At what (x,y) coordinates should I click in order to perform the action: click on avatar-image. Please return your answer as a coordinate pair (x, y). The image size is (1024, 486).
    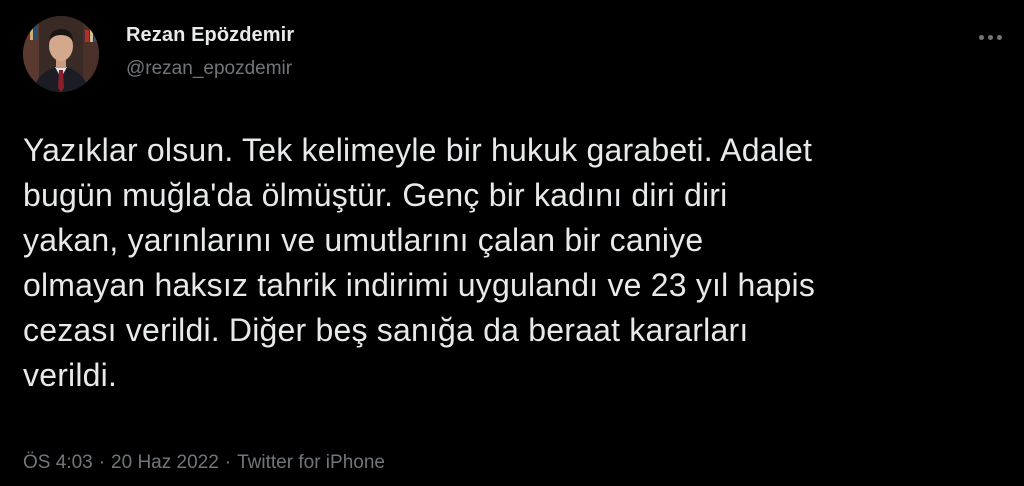
    Looking at the image, I should click on (61, 54).